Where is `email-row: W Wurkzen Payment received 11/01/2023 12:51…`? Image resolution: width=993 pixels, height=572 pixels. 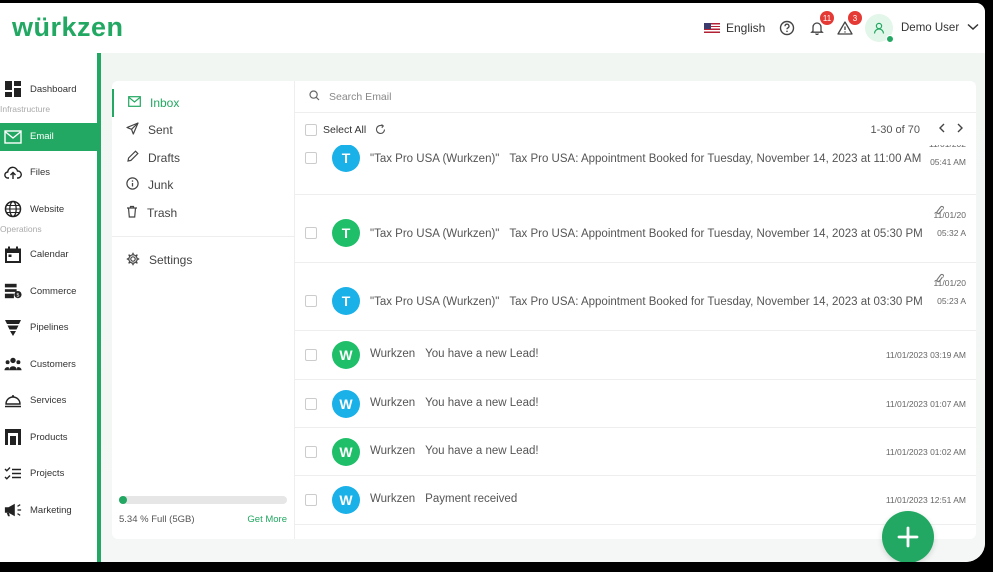
email-row: W Wurkzen Payment received 11/01/2023 12:51… is located at coordinates (635, 500).